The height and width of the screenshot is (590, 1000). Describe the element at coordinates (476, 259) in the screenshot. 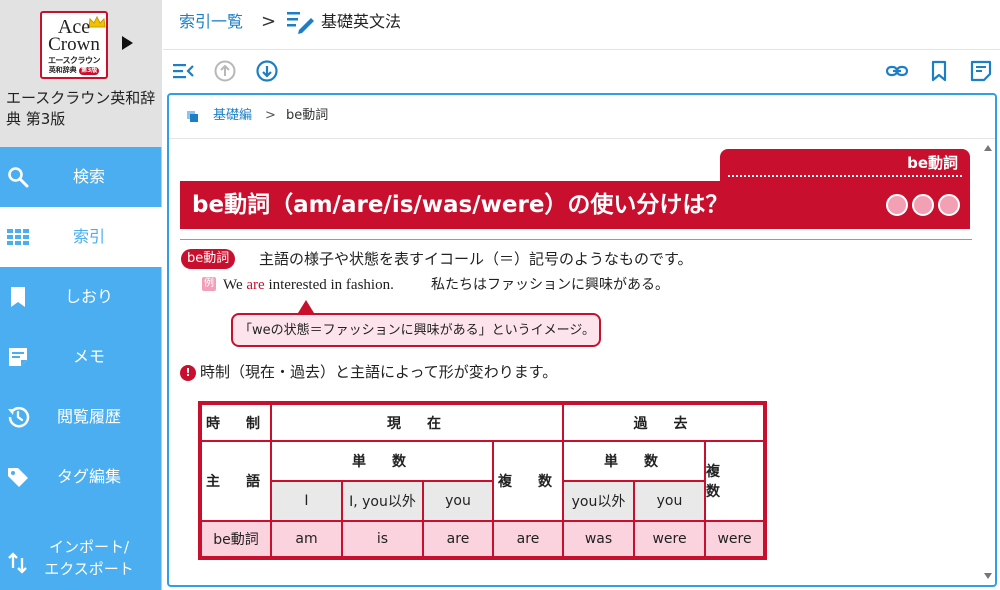

I see `term-description: 主語の様子や状態を表すイコール（＝）記号のようなものです。` at that location.